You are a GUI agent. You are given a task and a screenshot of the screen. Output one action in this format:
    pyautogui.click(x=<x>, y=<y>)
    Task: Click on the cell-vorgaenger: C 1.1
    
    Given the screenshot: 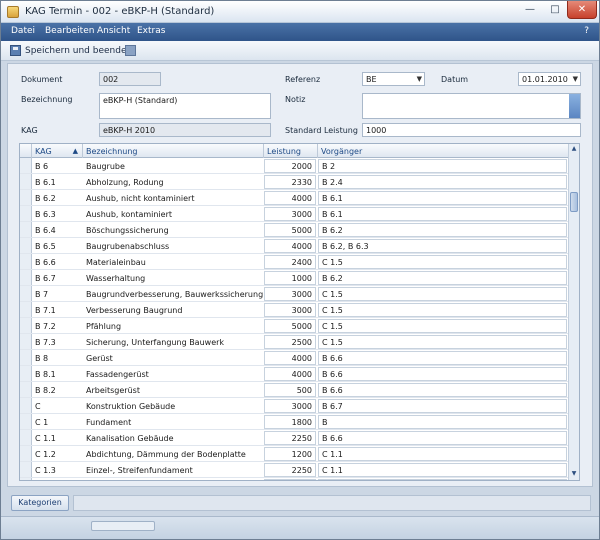 What is the action you would take?
    pyautogui.click(x=442, y=470)
    